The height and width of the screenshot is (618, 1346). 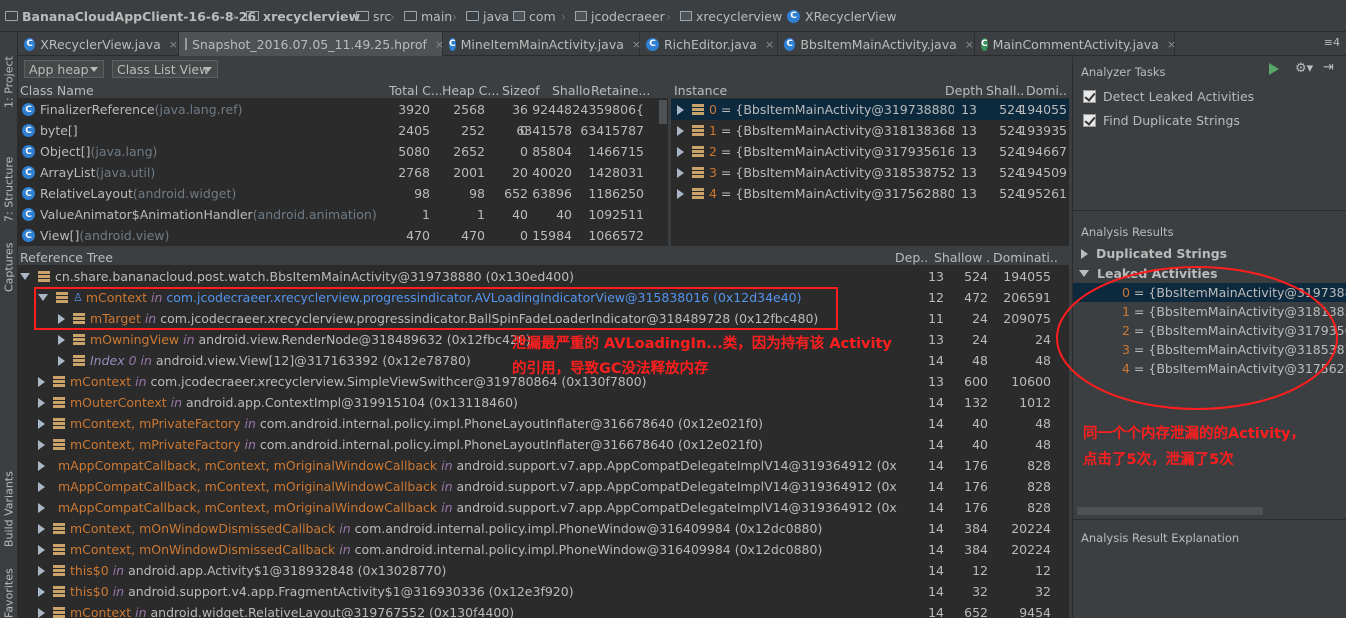 What do you see at coordinates (311, 44) in the screenshot?
I see `tab-snapshot-2016-07-05-11-49-25-hprof: Snapshot_2016.07.05_11.49.25.hprof ×` at bounding box center [311, 44].